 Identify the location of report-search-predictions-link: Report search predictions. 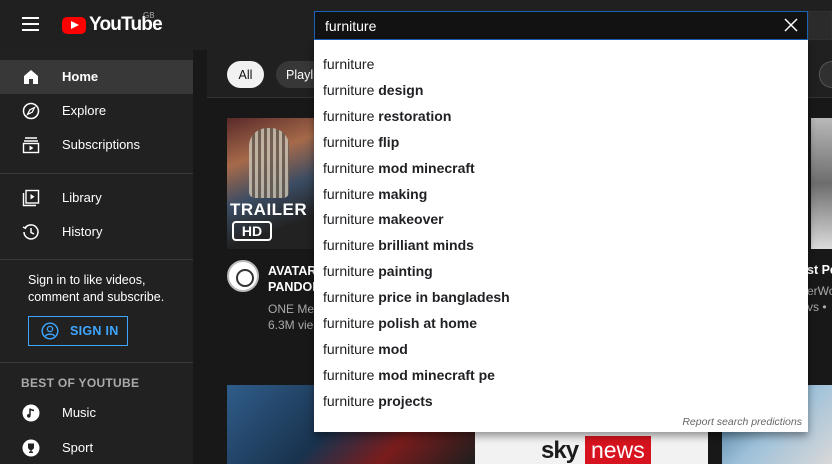
(742, 422).